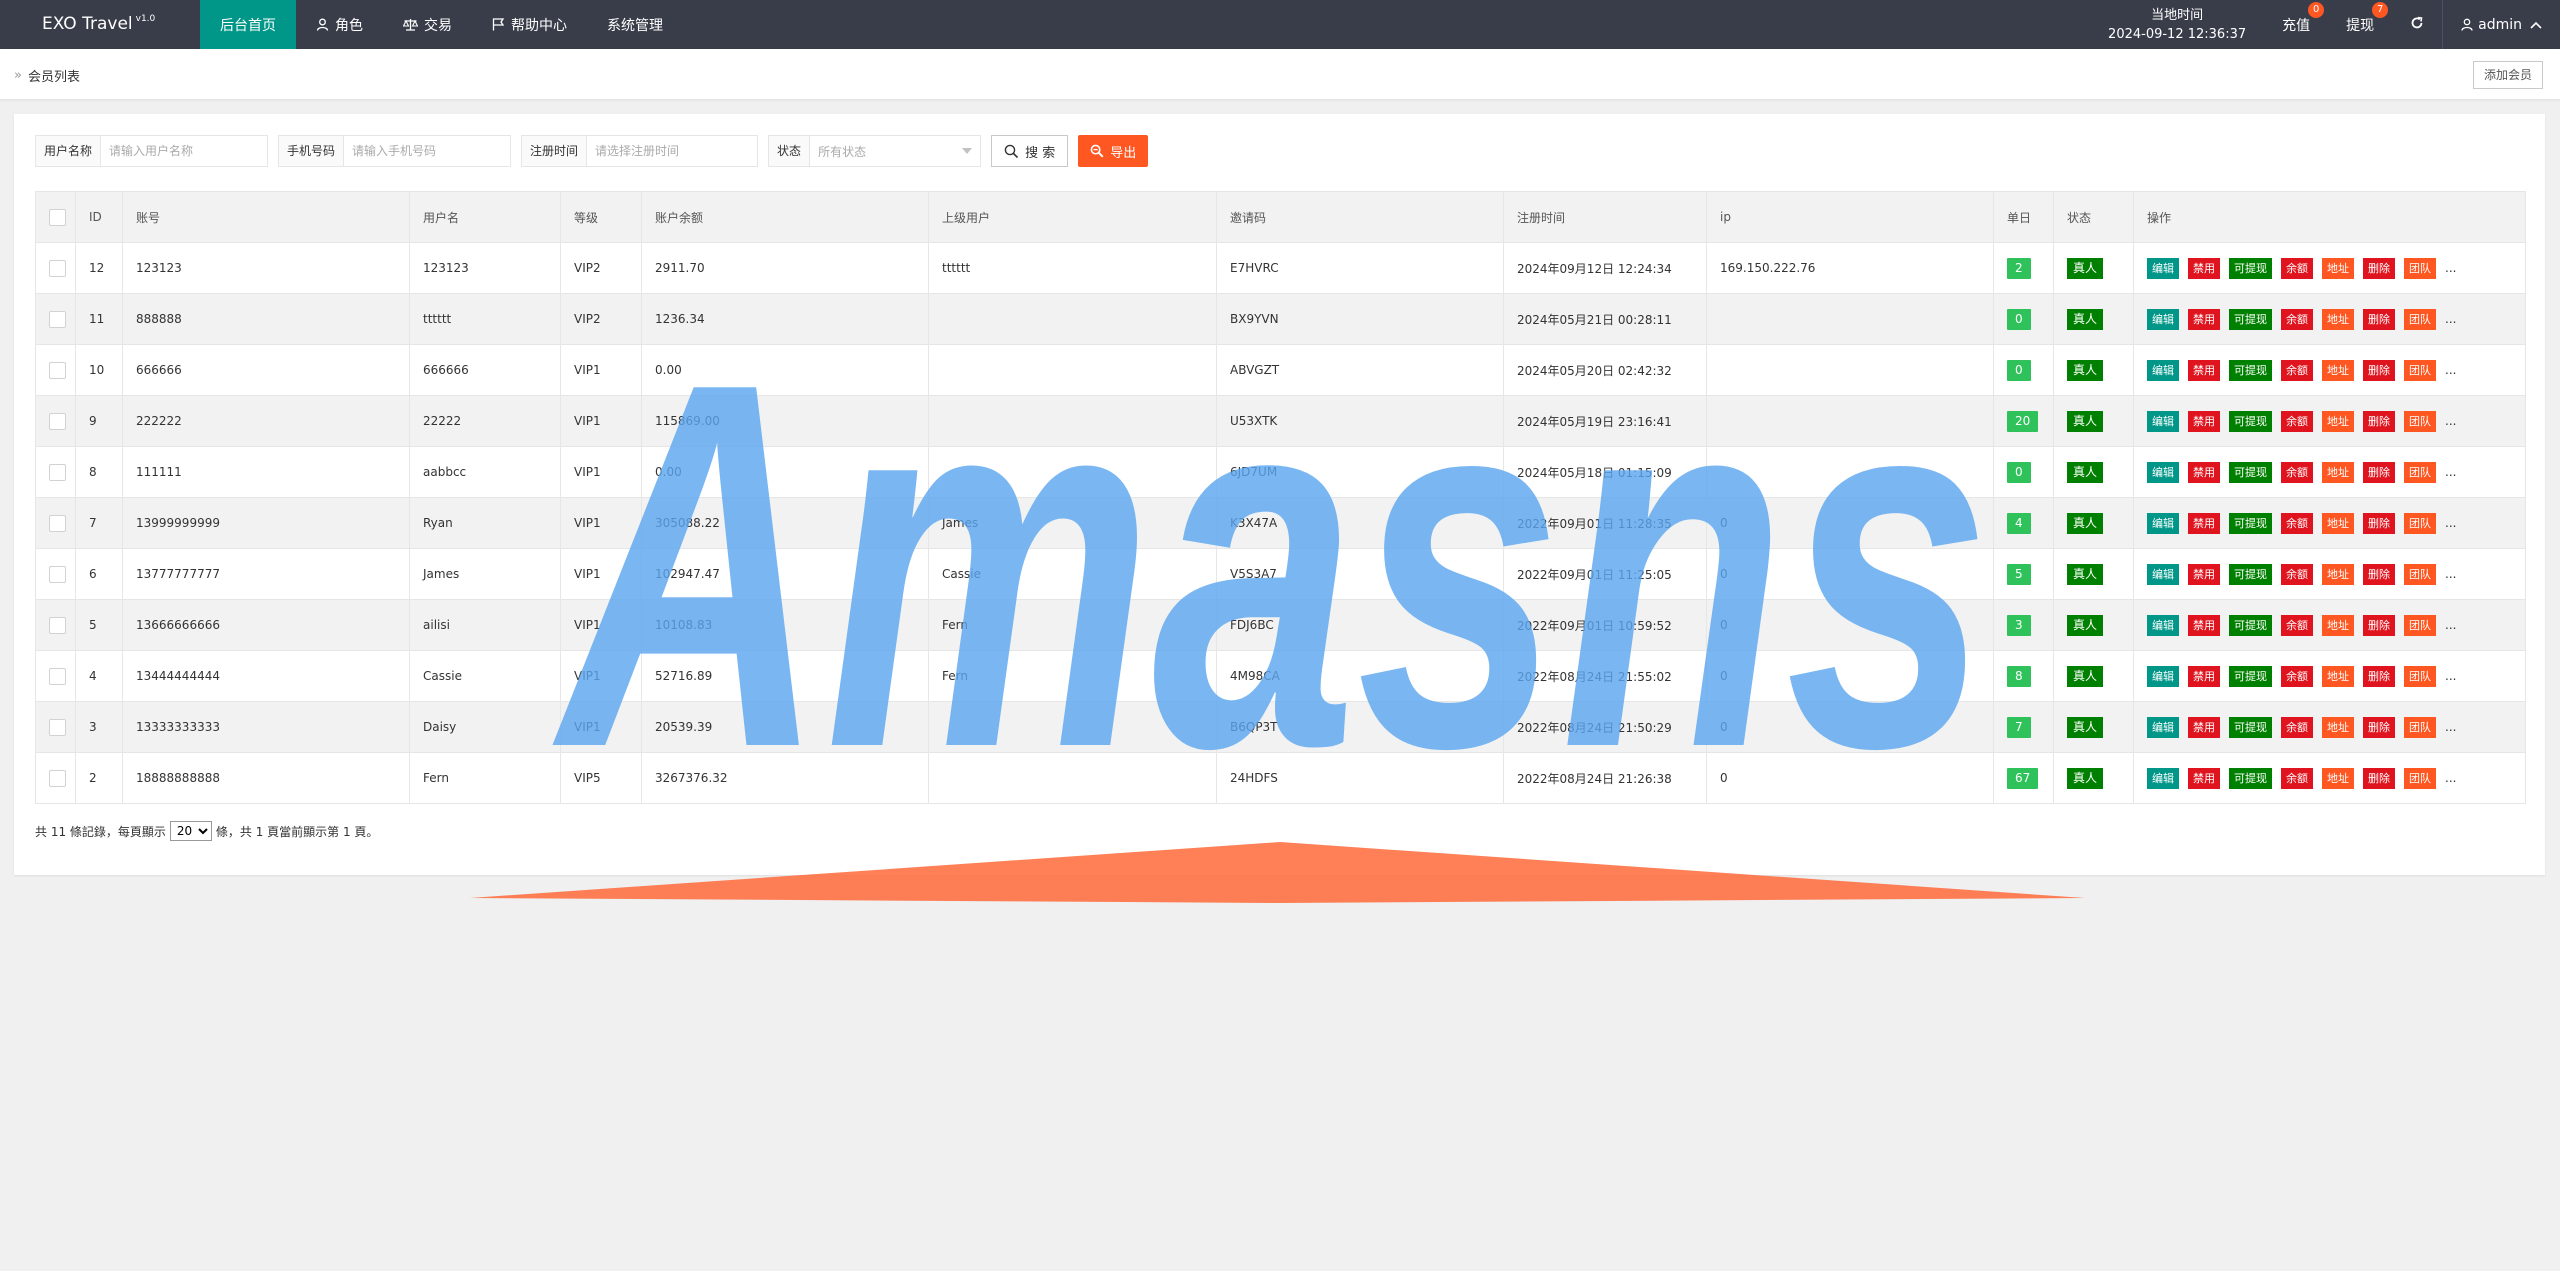 The image size is (2560, 1271). I want to click on user-menu: admin, so click(2501, 24).